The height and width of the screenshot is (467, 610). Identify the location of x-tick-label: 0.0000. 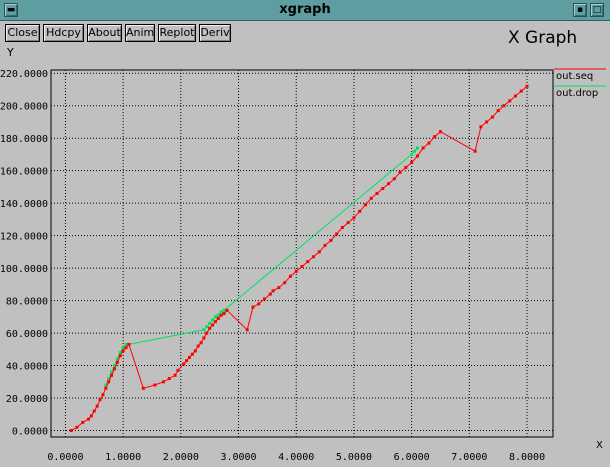
(65, 457).